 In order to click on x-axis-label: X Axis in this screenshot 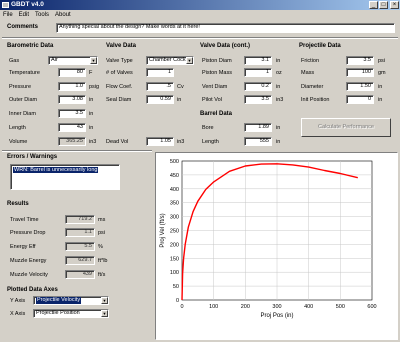, I will do `click(18, 314)`.